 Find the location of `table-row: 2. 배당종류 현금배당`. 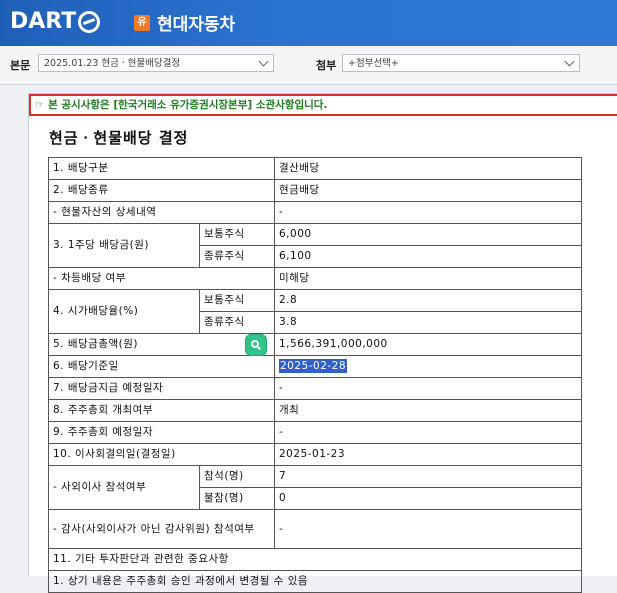

table-row: 2. 배당종류 현금배당 is located at coordinates (315, 190).